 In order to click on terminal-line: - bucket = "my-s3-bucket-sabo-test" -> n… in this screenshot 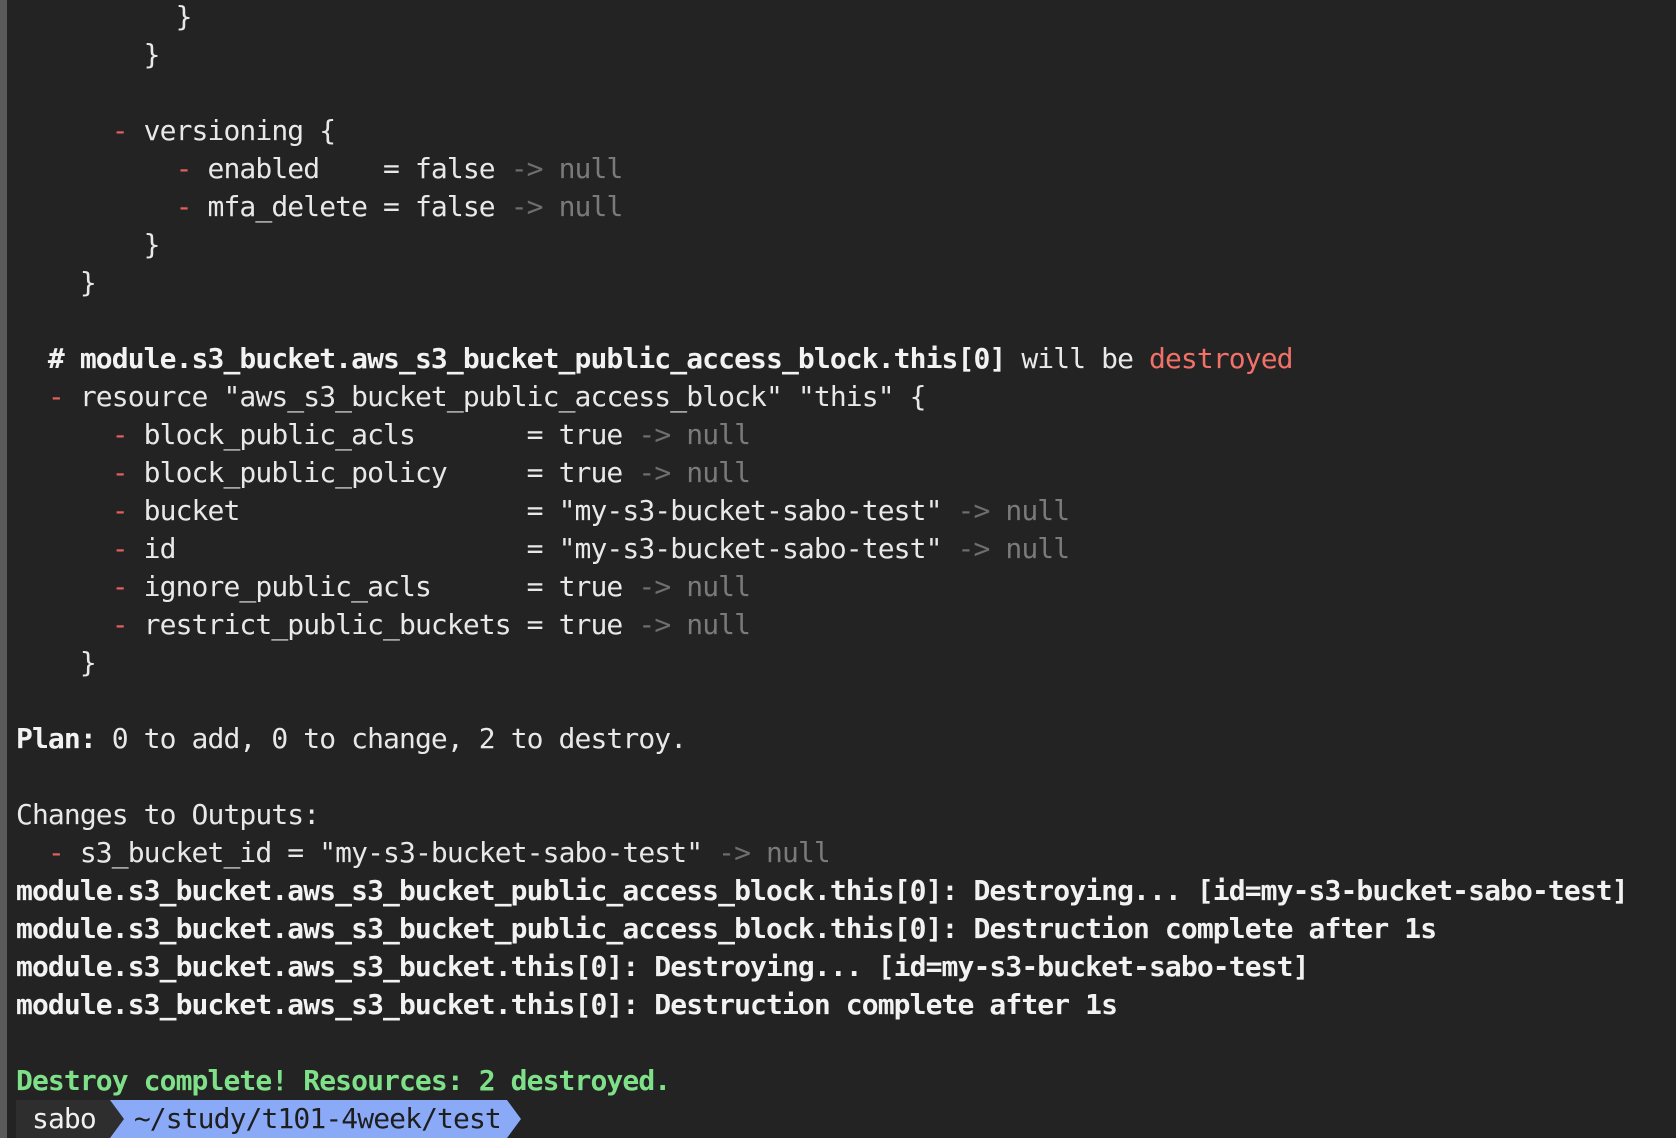, I will do `click(822, 511)`.